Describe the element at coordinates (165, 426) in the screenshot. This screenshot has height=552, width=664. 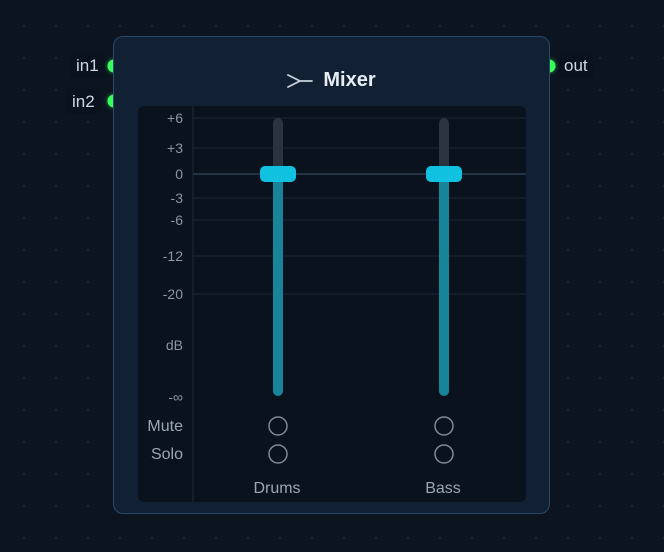
I see `mute-row-label: Mute` at that location.